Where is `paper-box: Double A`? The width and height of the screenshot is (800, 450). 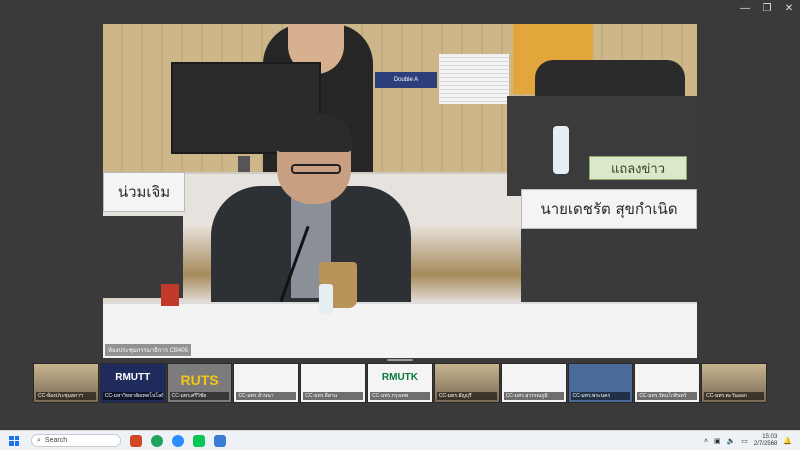
paper-box: Double A is located at coordinates (406, 80).